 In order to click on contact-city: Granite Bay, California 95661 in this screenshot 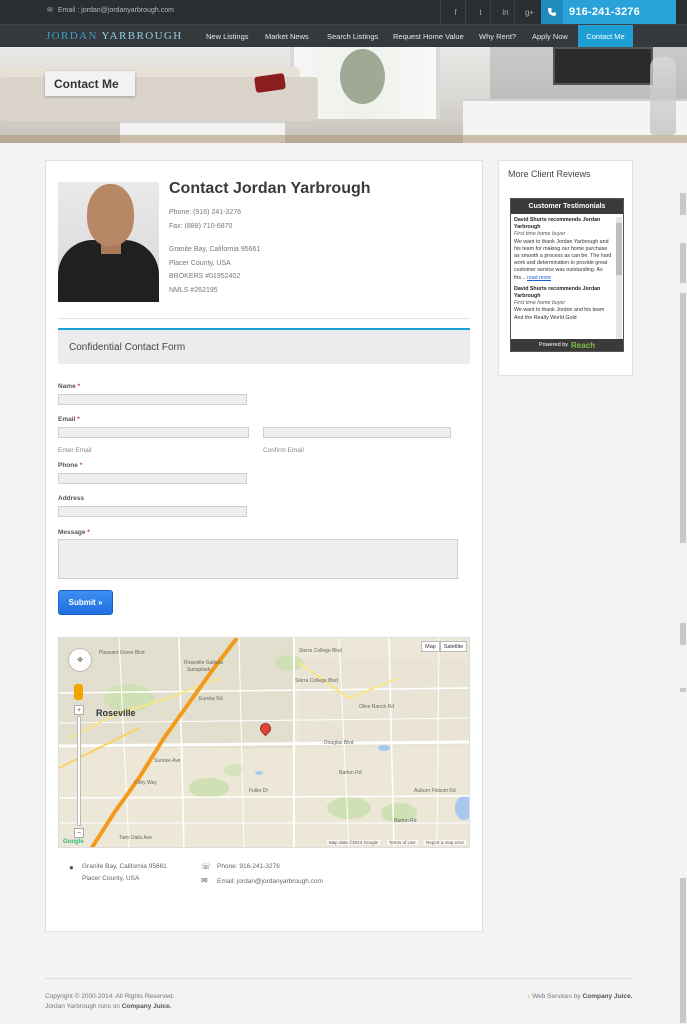, I will do `click(215, 249)`.